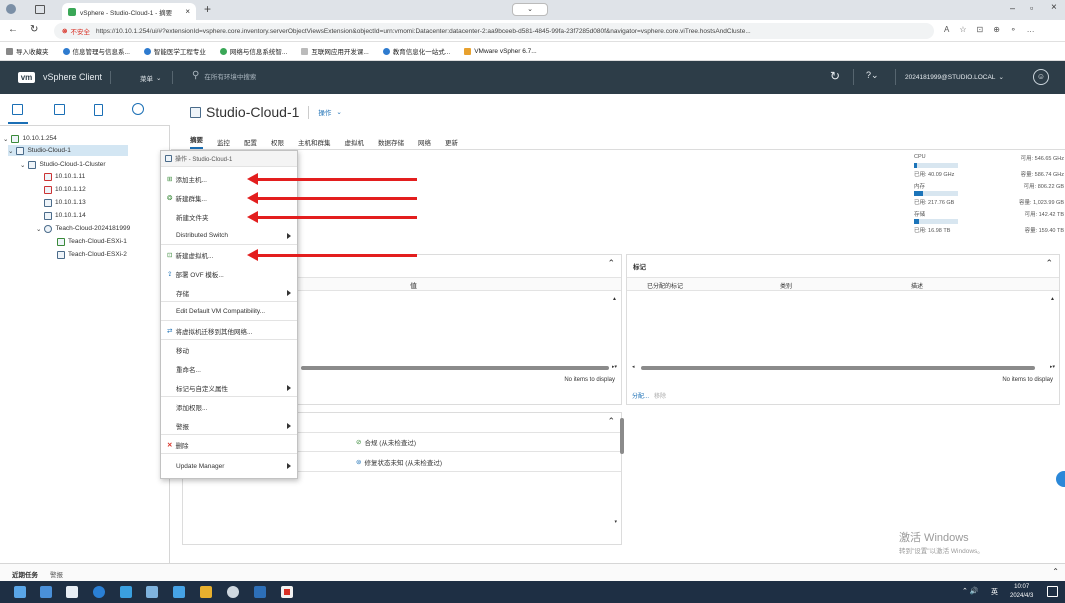  I want to click on tree-host: 10.10.1.13, so click(65, 202).